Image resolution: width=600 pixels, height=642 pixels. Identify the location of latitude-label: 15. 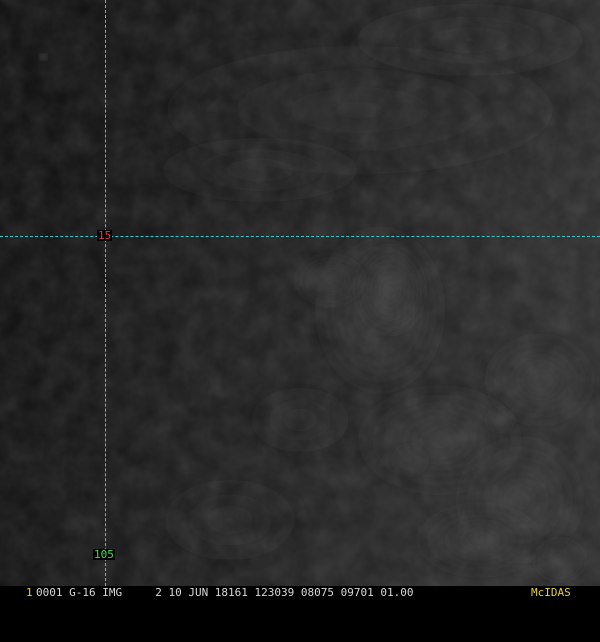
(105, 235).